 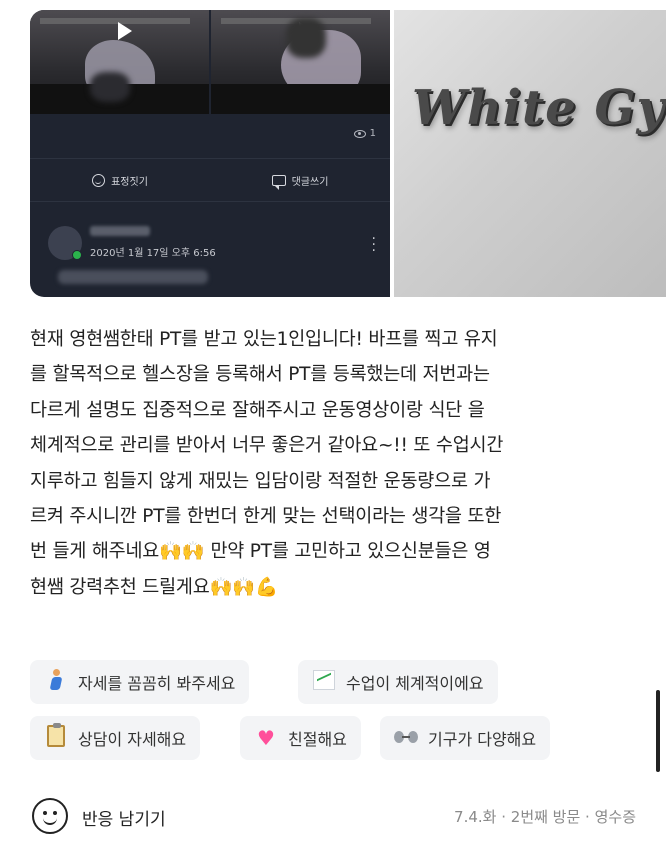 What do you see at coordinates (415, 683) in the screenshot?
I see `keyword-label: 수업이 체계적이에요` at bounding box center [415, 683].